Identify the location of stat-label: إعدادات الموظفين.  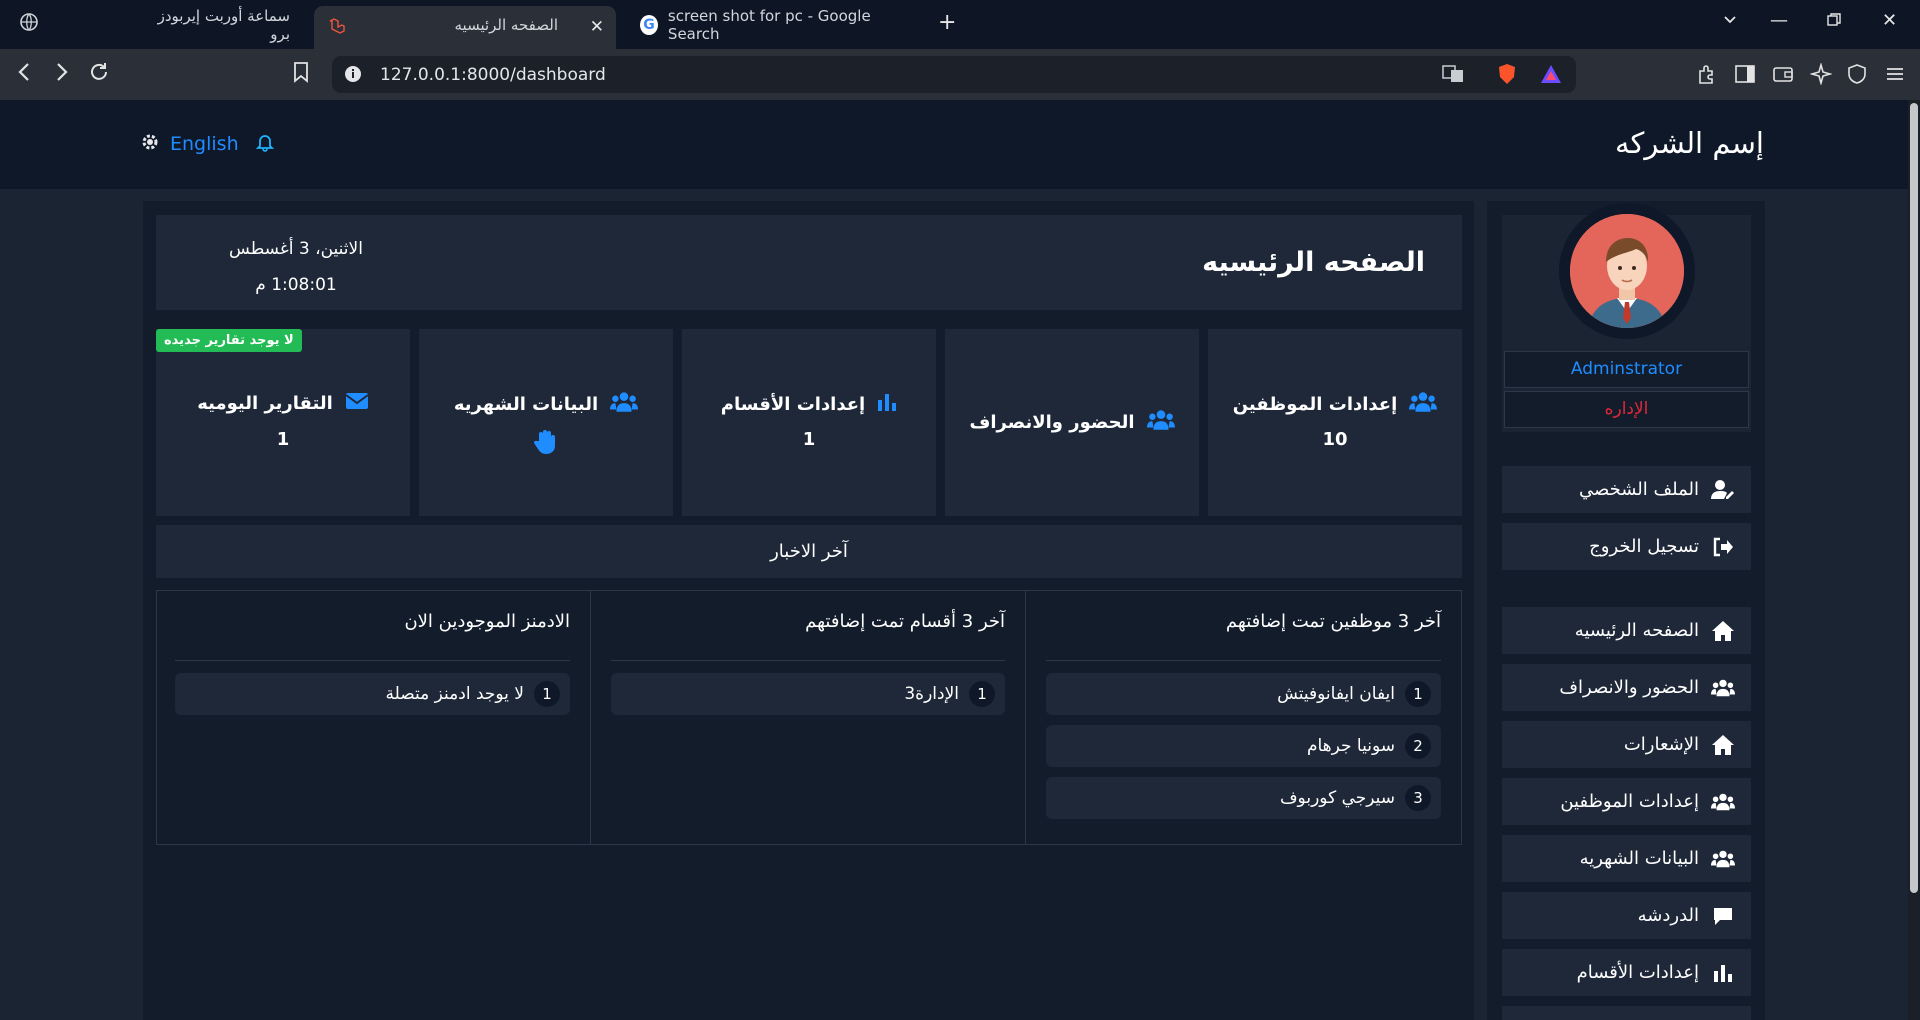
(1315, 404).